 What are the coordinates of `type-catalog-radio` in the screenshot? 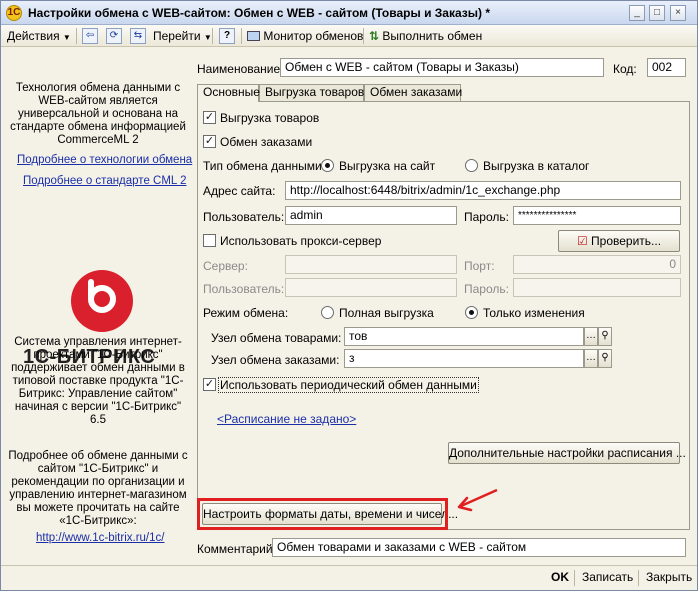 It's located at (471, 165).